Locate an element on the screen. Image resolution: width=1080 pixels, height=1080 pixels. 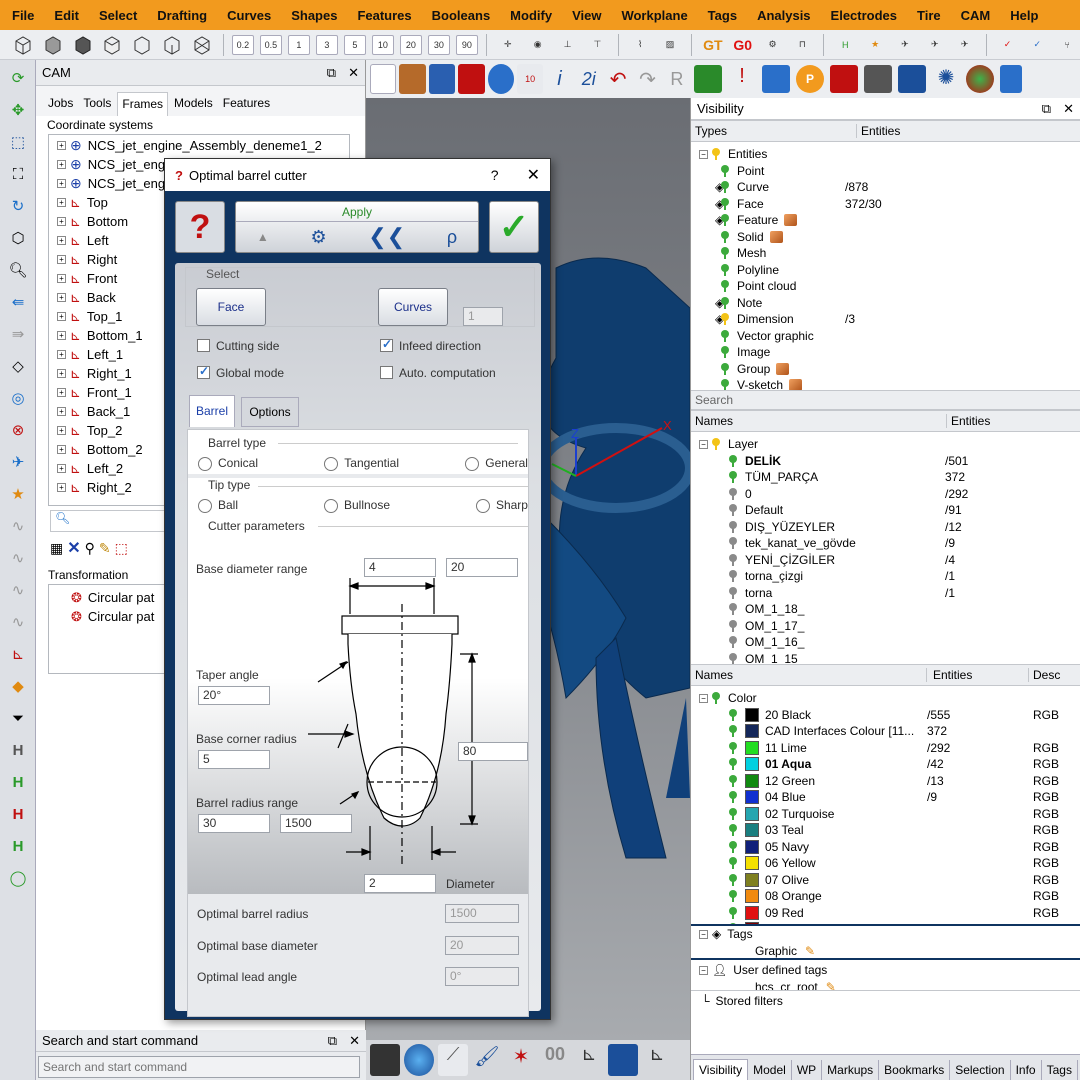
expand-icon: − is located at coordinates (703, 444).